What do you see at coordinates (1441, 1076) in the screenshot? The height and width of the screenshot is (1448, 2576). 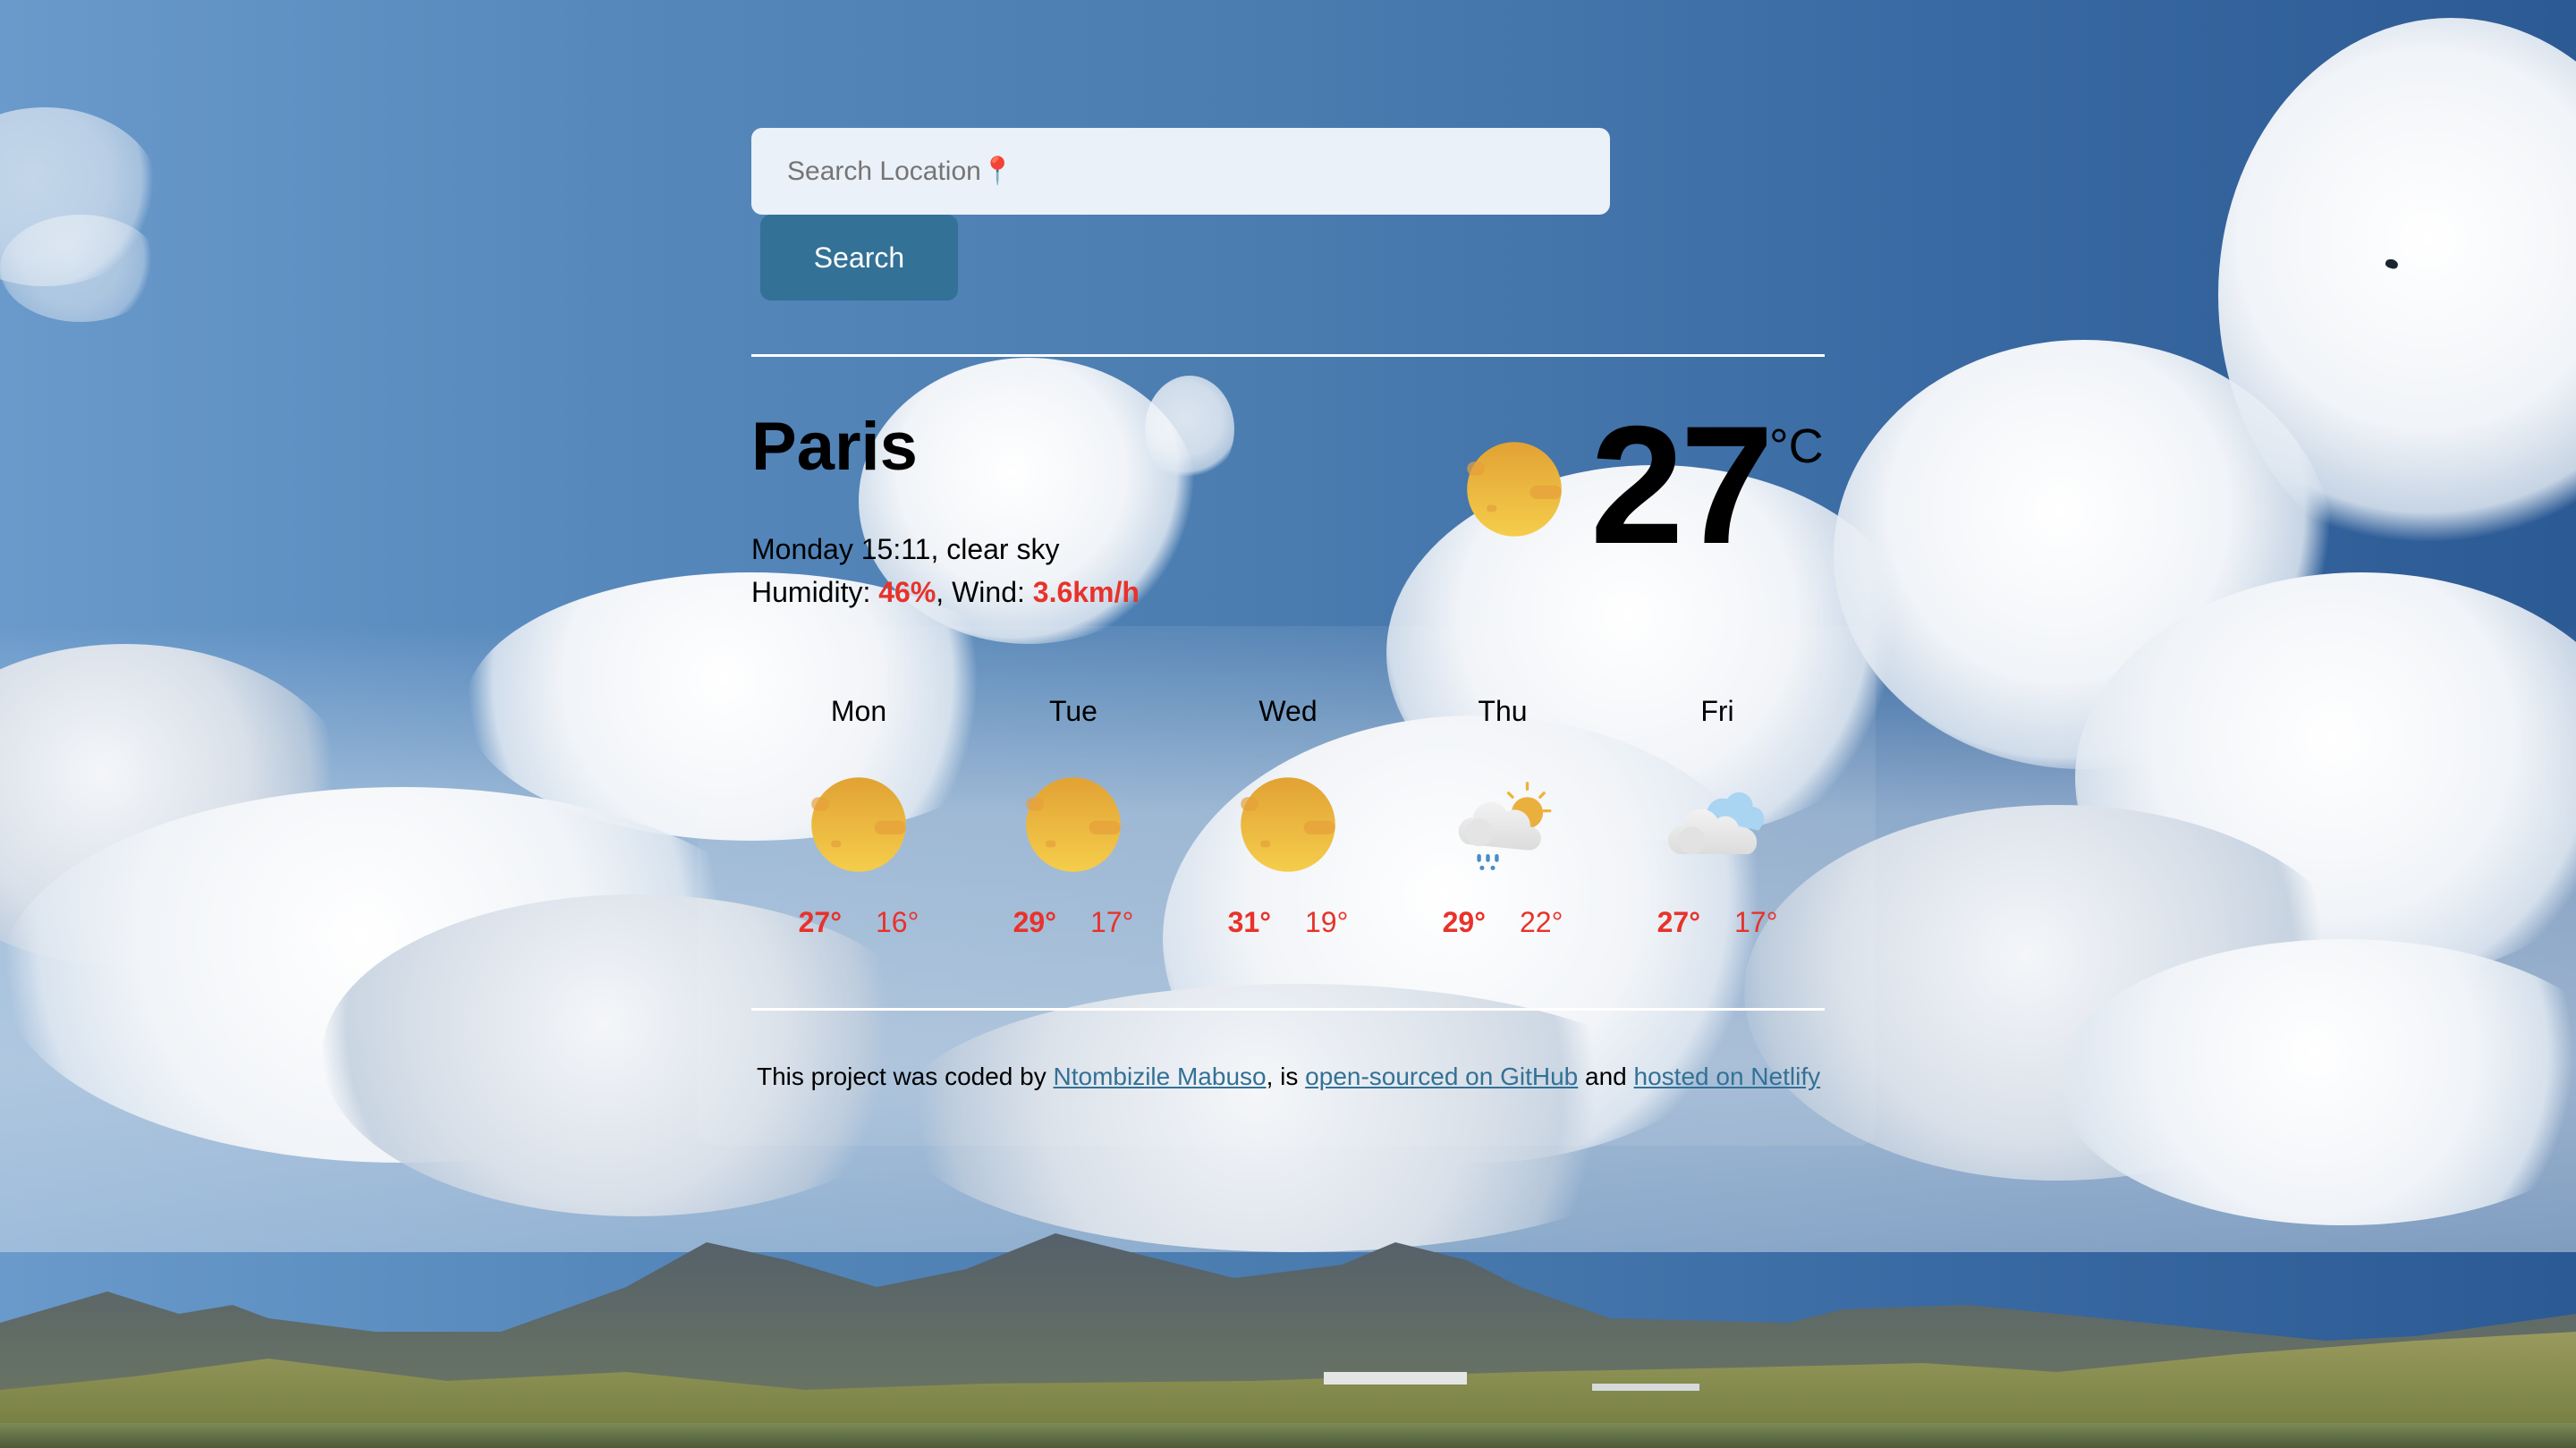 I see `github-link: open-sourced on GitHub` at bounding box center [1441, 1076].